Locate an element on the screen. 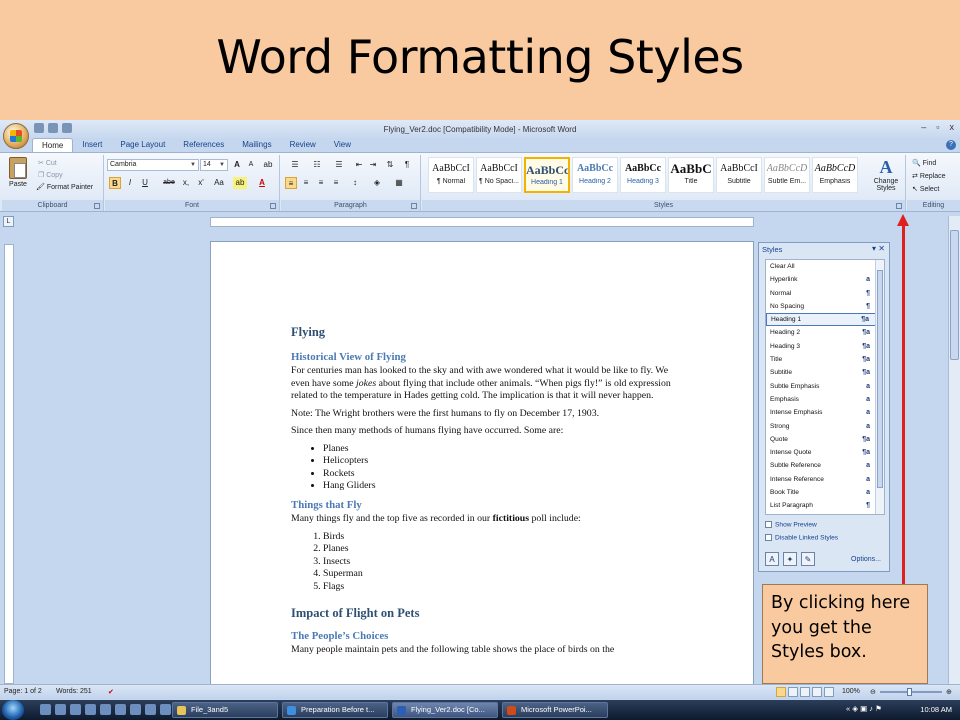  borders-icon: ▦ is located at coordinates (399, 183).